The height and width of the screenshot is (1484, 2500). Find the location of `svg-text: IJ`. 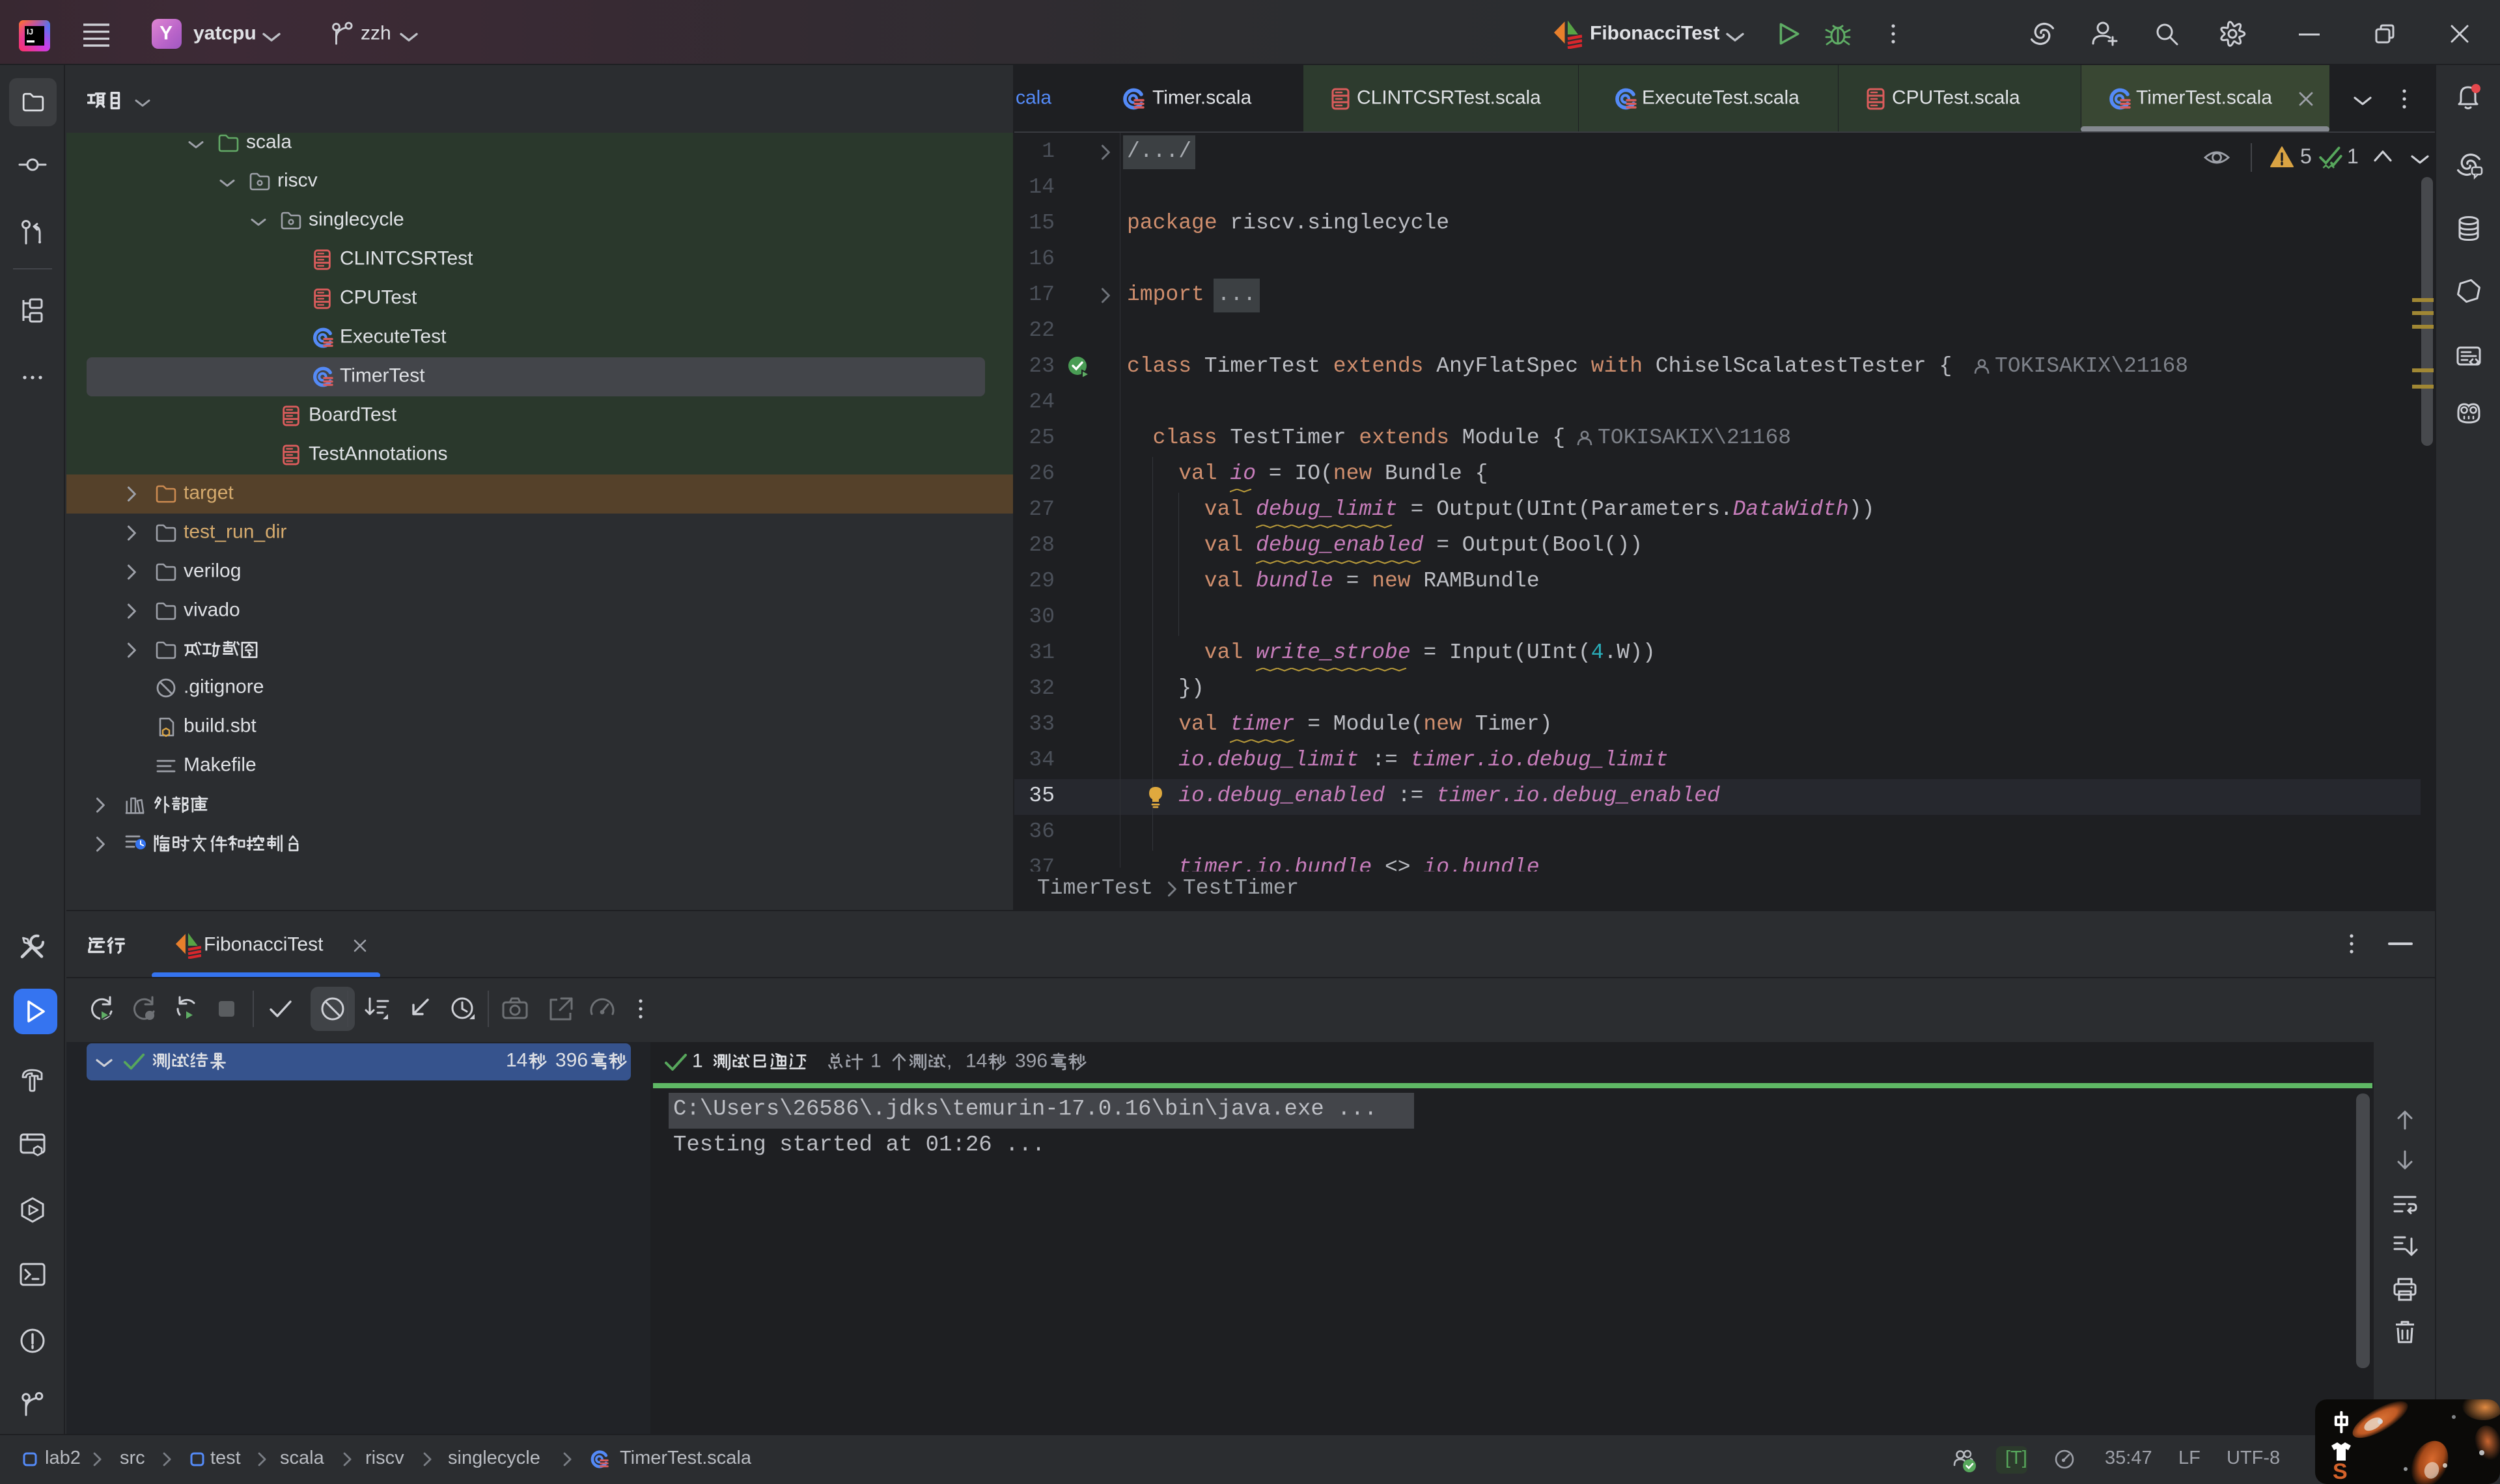

svg-text: IJ is located at coordinates (30, 31).